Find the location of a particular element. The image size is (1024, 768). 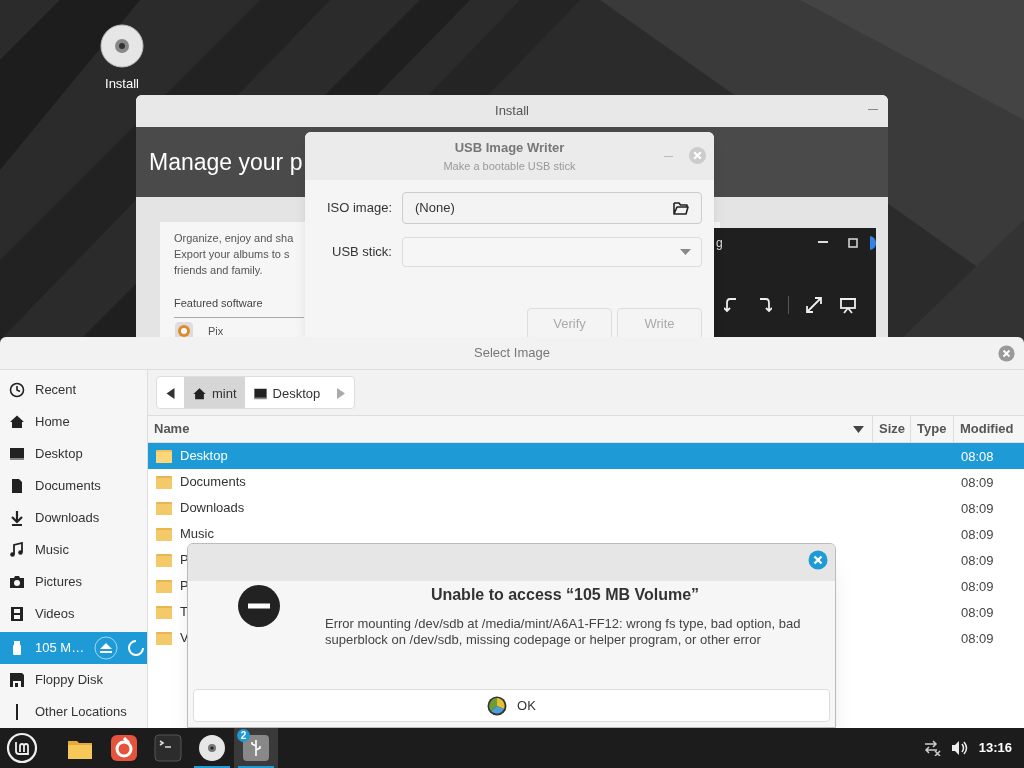

dropdown-field is located at coordinates (552, 252).